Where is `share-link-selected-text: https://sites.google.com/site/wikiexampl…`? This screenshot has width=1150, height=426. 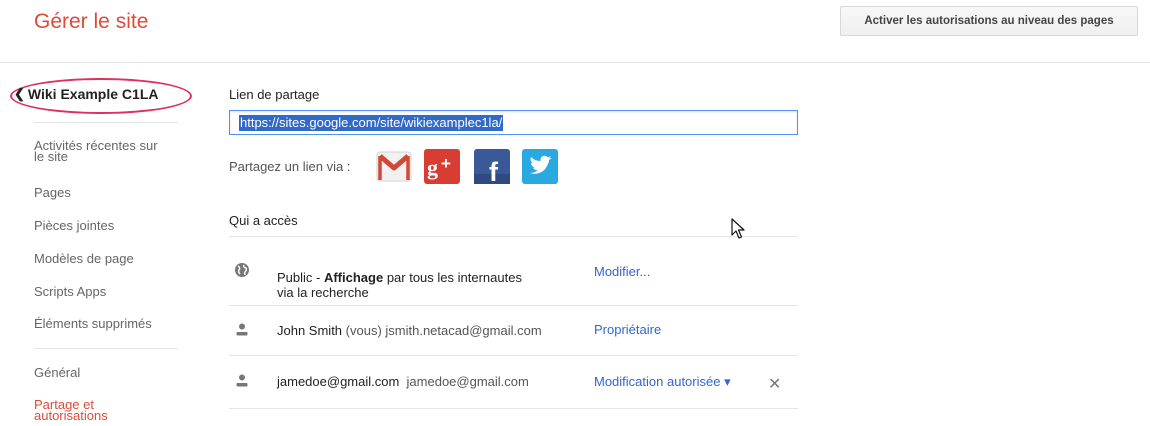
share-link-selected-text: https://sites.google.com/site/wikiexampl… is located at coordinates (371, 123).